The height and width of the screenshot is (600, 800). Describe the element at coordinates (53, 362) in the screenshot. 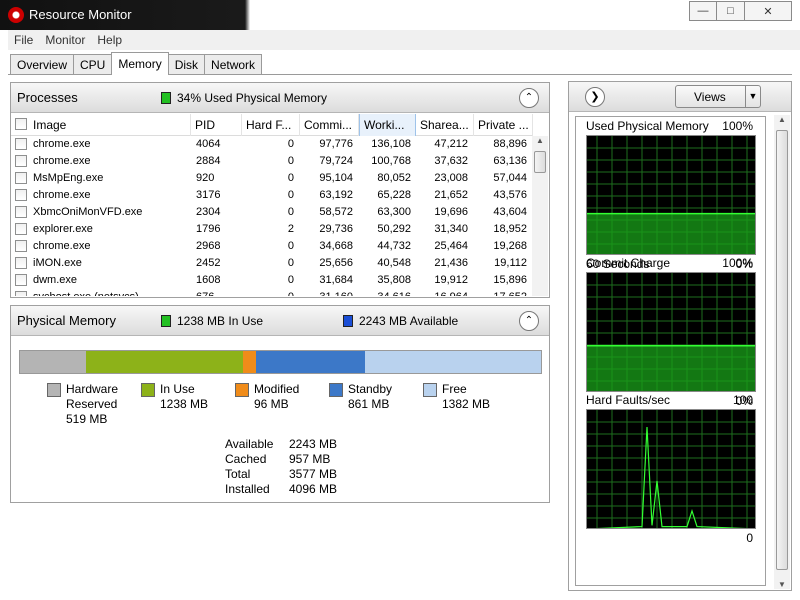

I see `memory-segment-hardware-reserved` at that location.